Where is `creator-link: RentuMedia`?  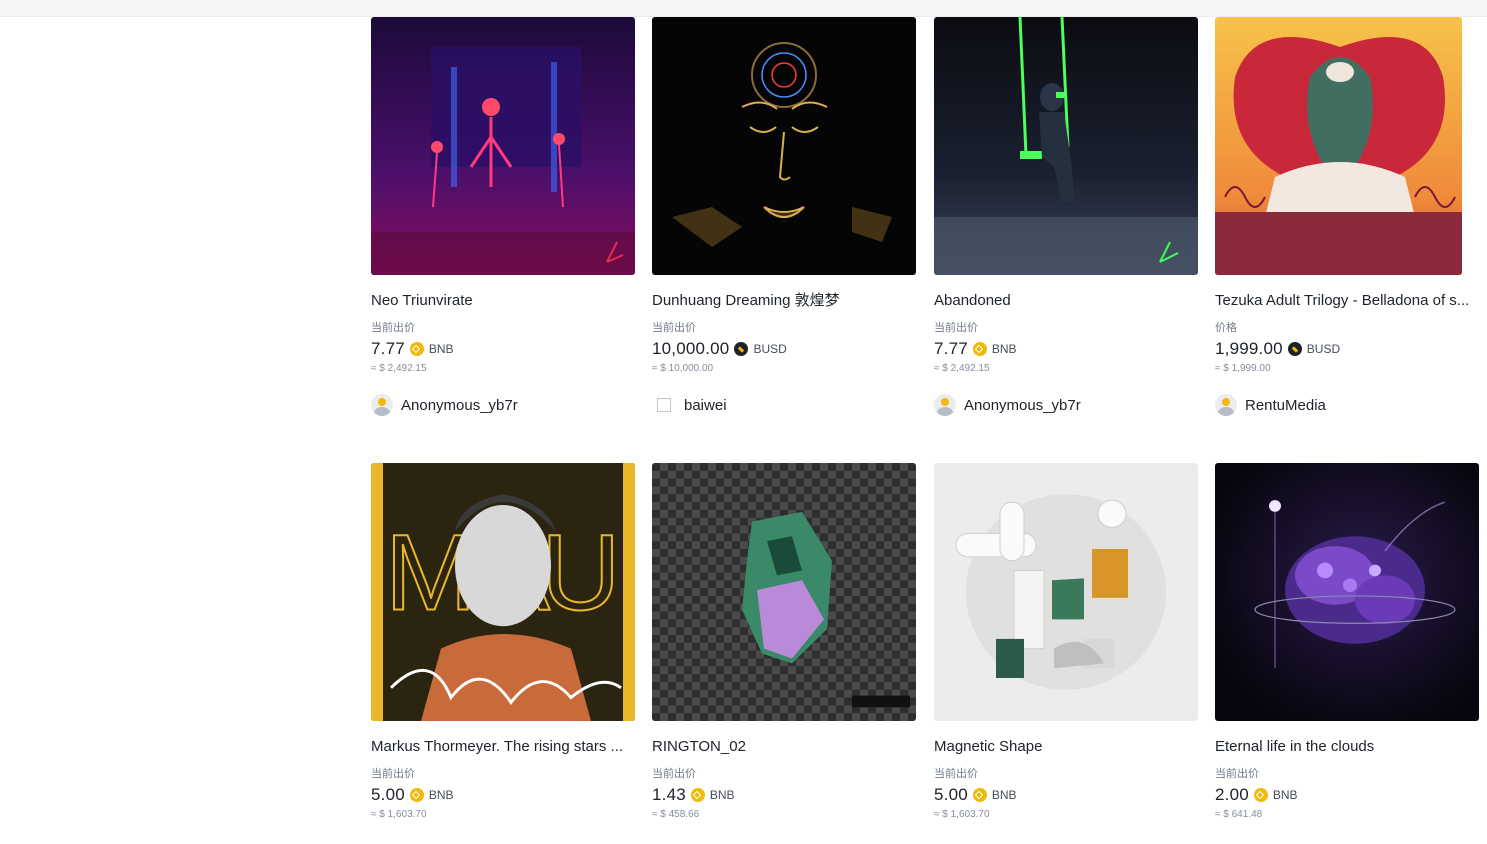 creator-link: RentuMedia is located at coordinates (1347, 405).